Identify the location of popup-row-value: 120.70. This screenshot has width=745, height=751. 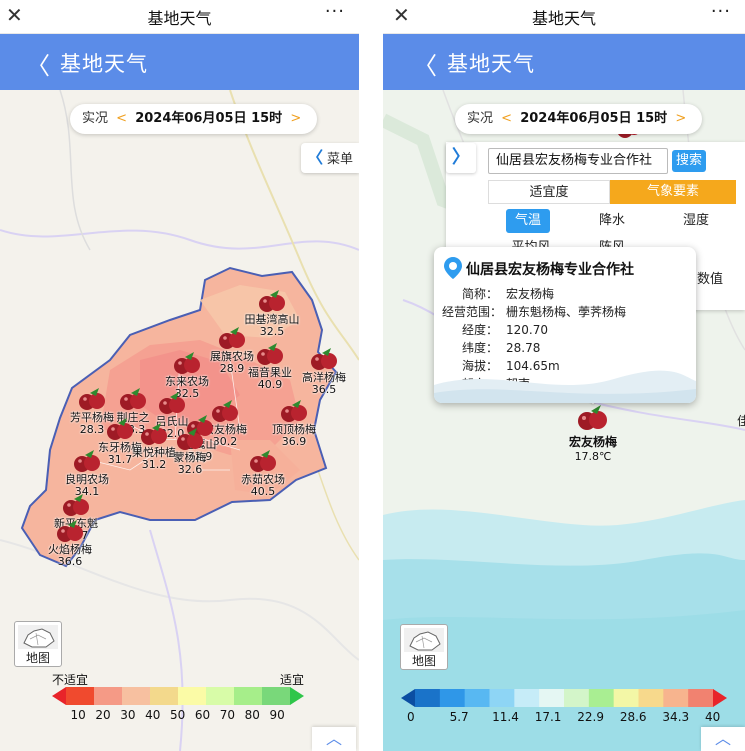
(527, 330).